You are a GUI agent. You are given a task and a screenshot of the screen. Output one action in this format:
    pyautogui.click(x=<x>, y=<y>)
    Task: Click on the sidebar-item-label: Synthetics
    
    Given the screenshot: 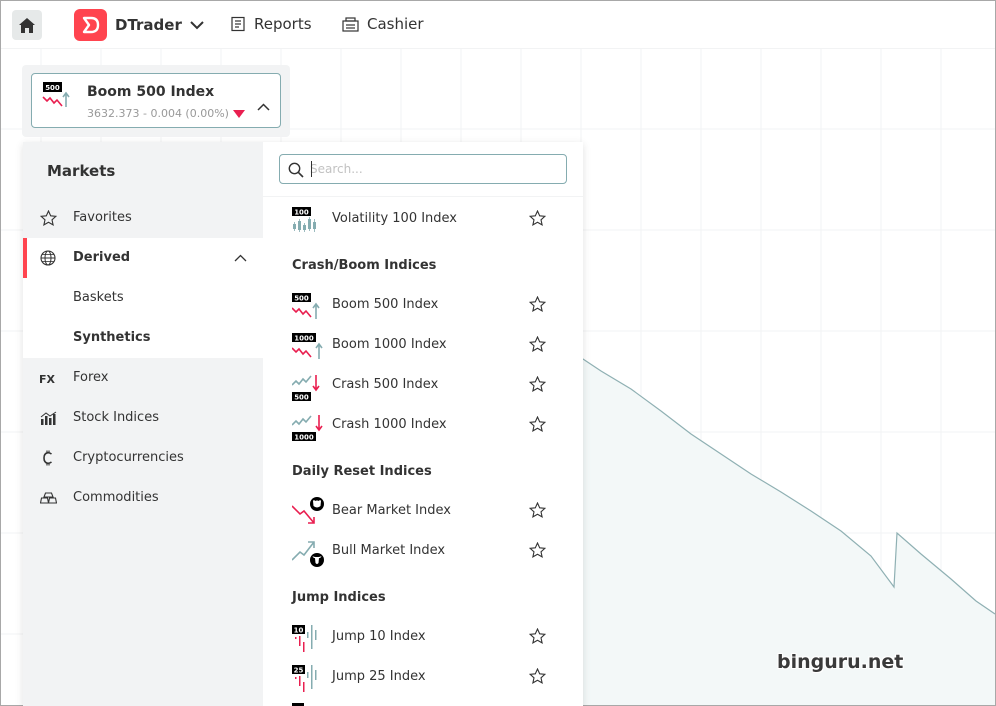 What is the action you would take?
    pyautogui.click(x=112, y=337)
    